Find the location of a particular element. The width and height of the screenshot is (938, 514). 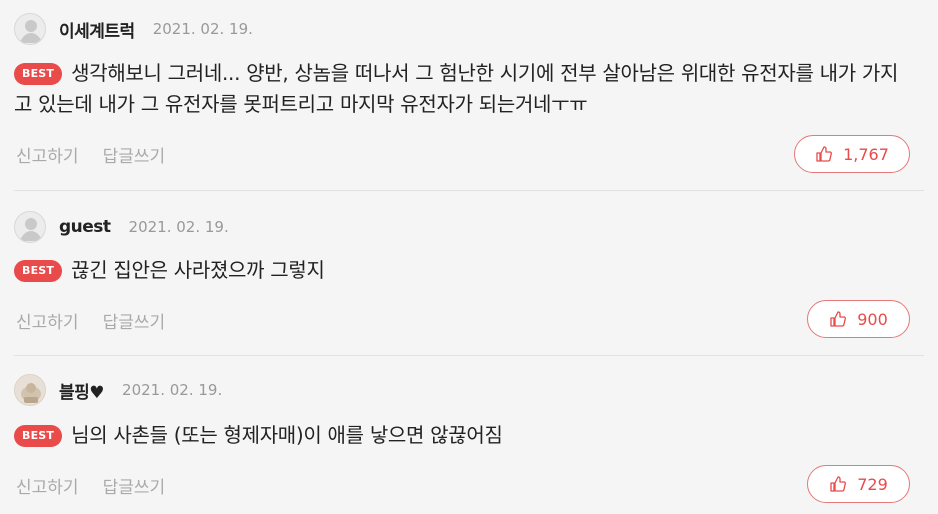

like-button: 900 is located at coordinates (858, 319).